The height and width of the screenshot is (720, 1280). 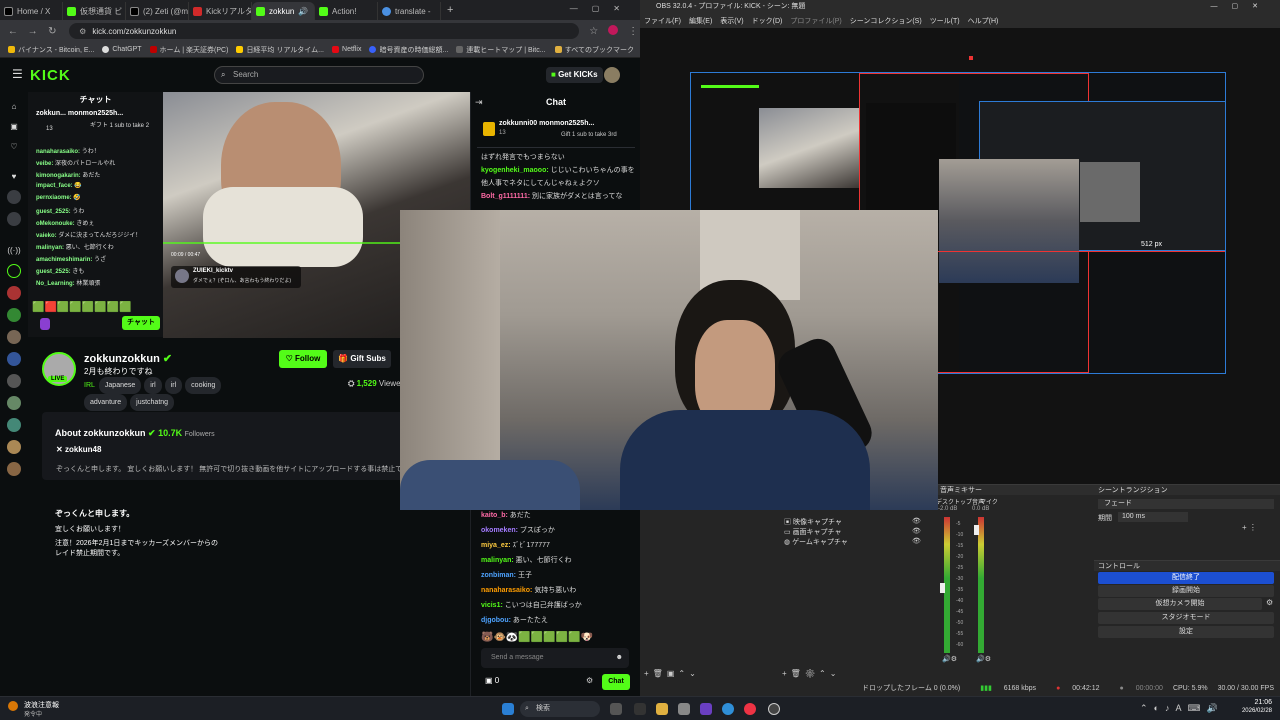 I want to click on settings-button: 設定, so click(x=1186, y=632).